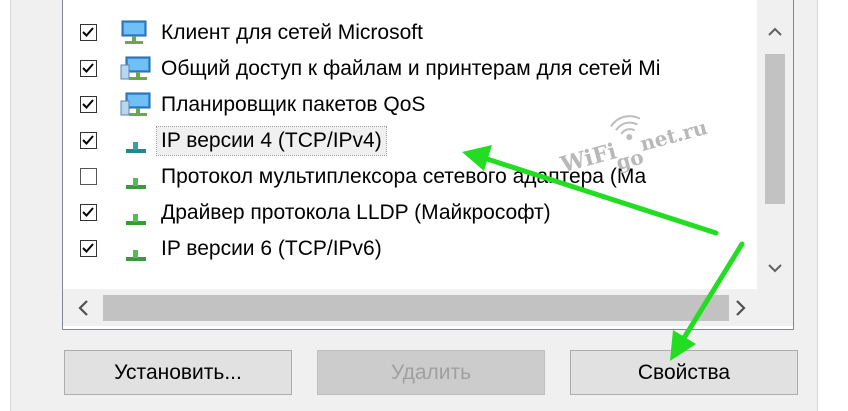  Describe the element at coordinates (477, 158) in the screenshot. I see `arrow-head-ipv4` at that location.